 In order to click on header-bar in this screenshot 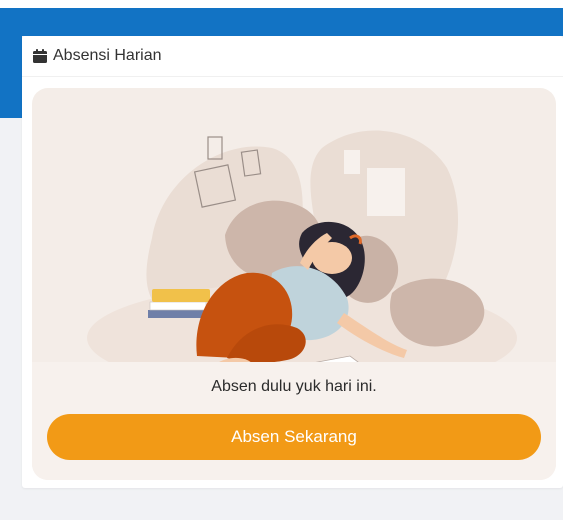, I will do `click(281, 22)`.